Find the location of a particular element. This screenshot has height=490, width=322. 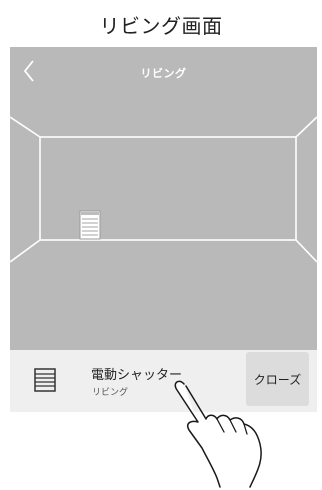

shutter-marker is located at coordinates (90, 225).